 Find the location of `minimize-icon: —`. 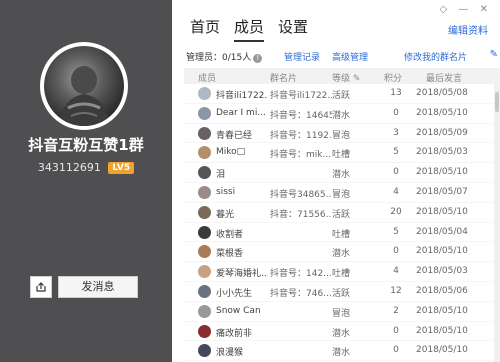

minimize-icon: — is located at coordinates (463, 9).